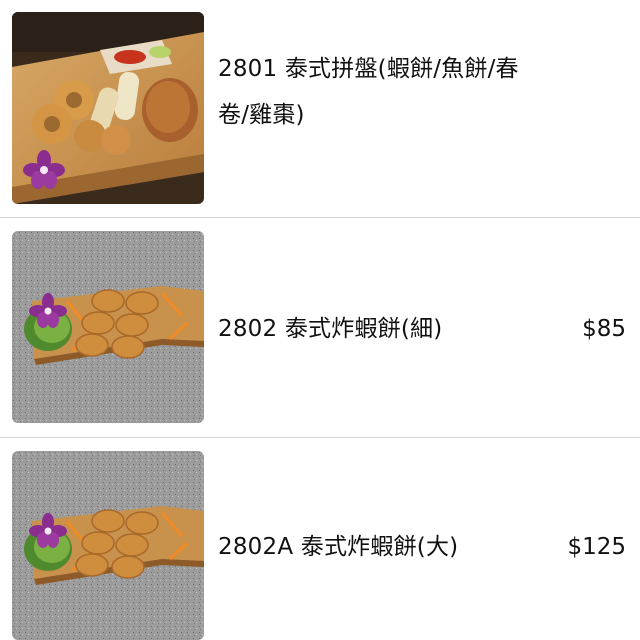 Image resolution: width=640 pixels, height=640 pixels. What do you see at coordinates (596, 547) in the screenshot?
I see `item-price: $125` at bounding box center [596, 547].